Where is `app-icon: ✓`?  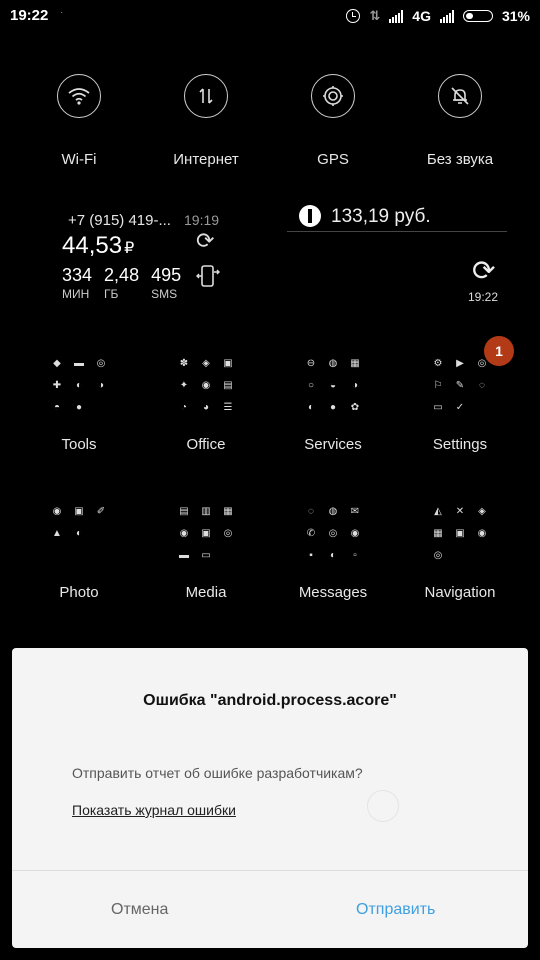 app-icon: ✓ is located at coordinates (460, 407).